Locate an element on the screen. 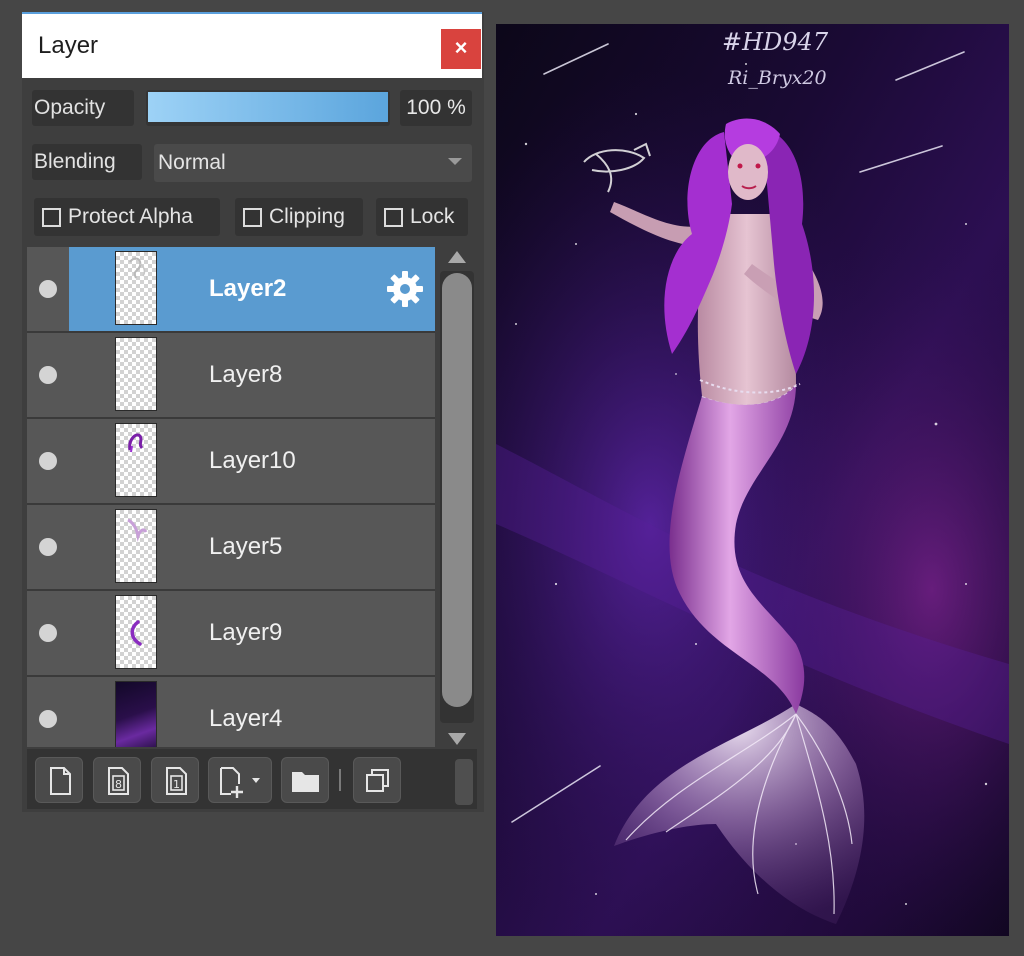 The width and height of the screenshot is (1024, 956). opacity-value-field: 100 % is located at coordinates (436, 108).